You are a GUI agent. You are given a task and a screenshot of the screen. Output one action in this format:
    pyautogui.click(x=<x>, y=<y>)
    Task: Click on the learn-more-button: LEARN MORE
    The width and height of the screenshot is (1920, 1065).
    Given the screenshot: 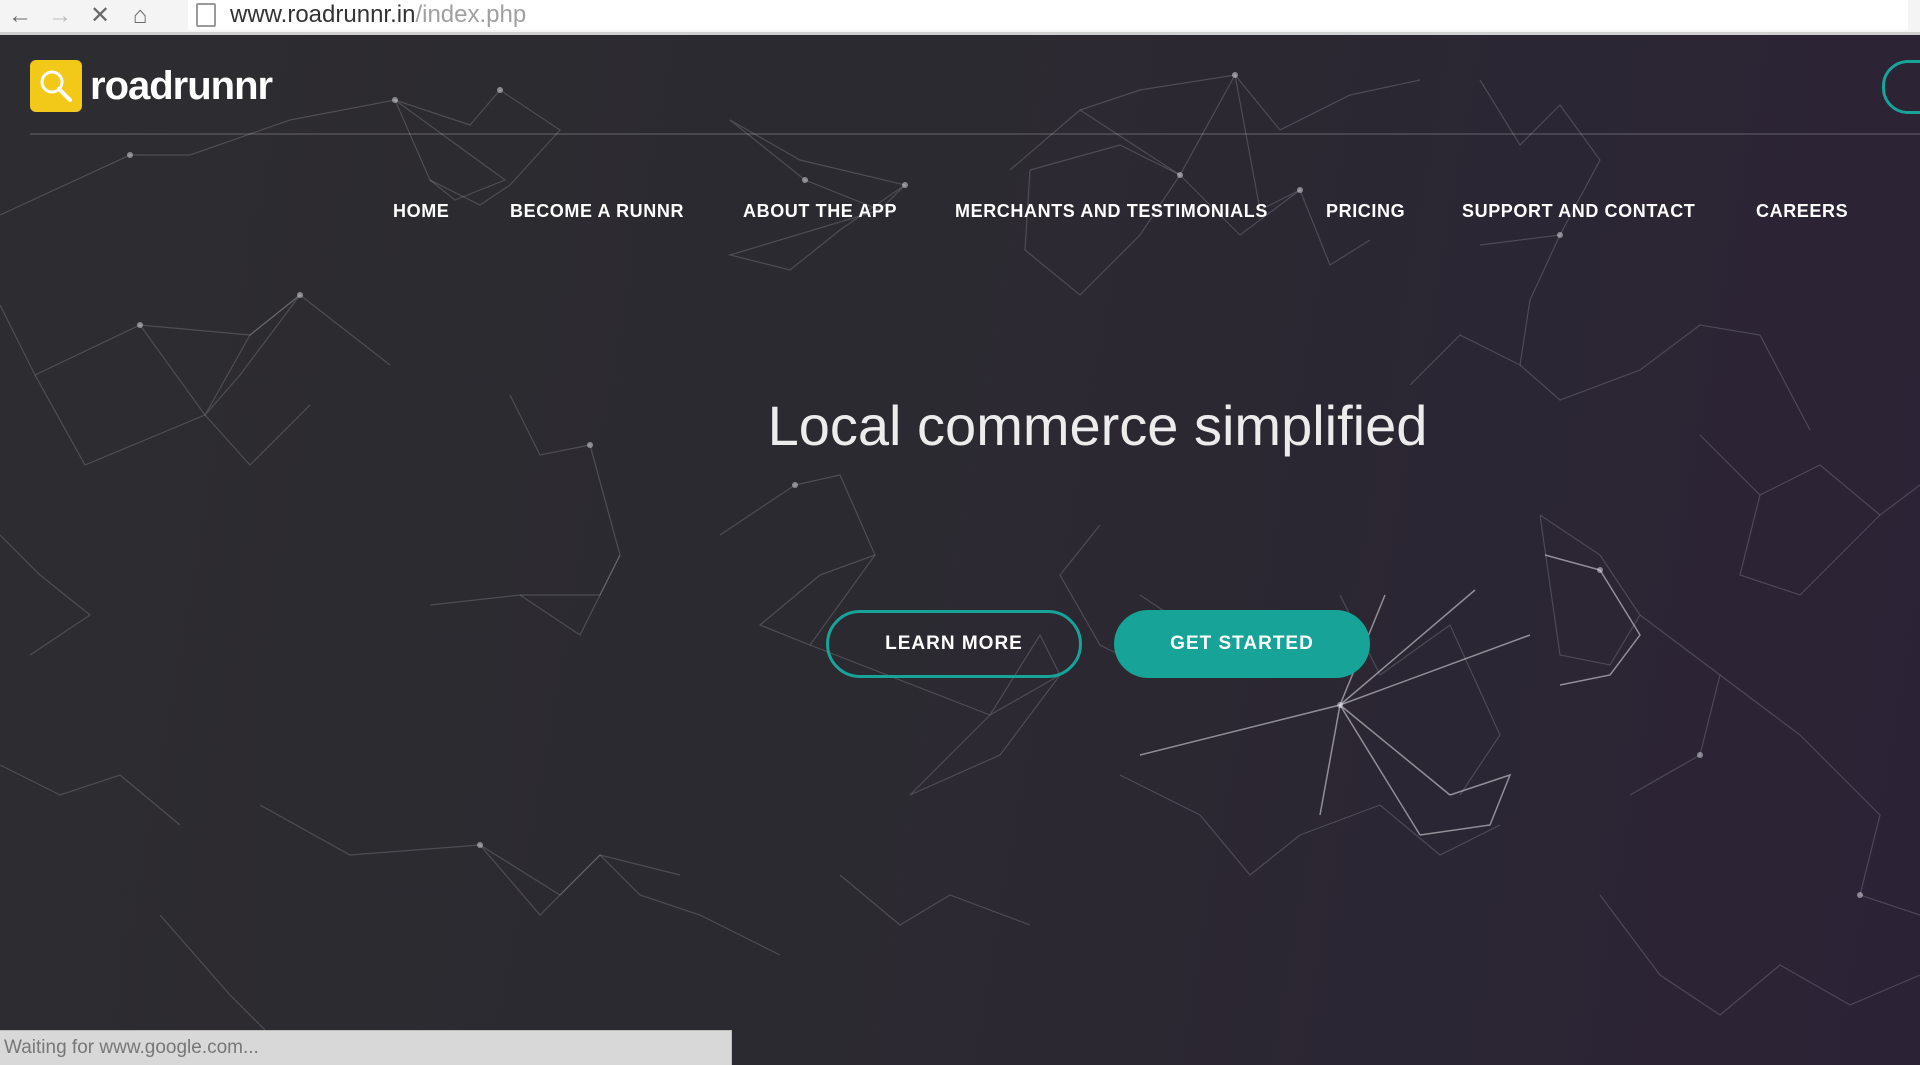 What is the action you would take?
    pyautogui.click(x=954, y=644)
    